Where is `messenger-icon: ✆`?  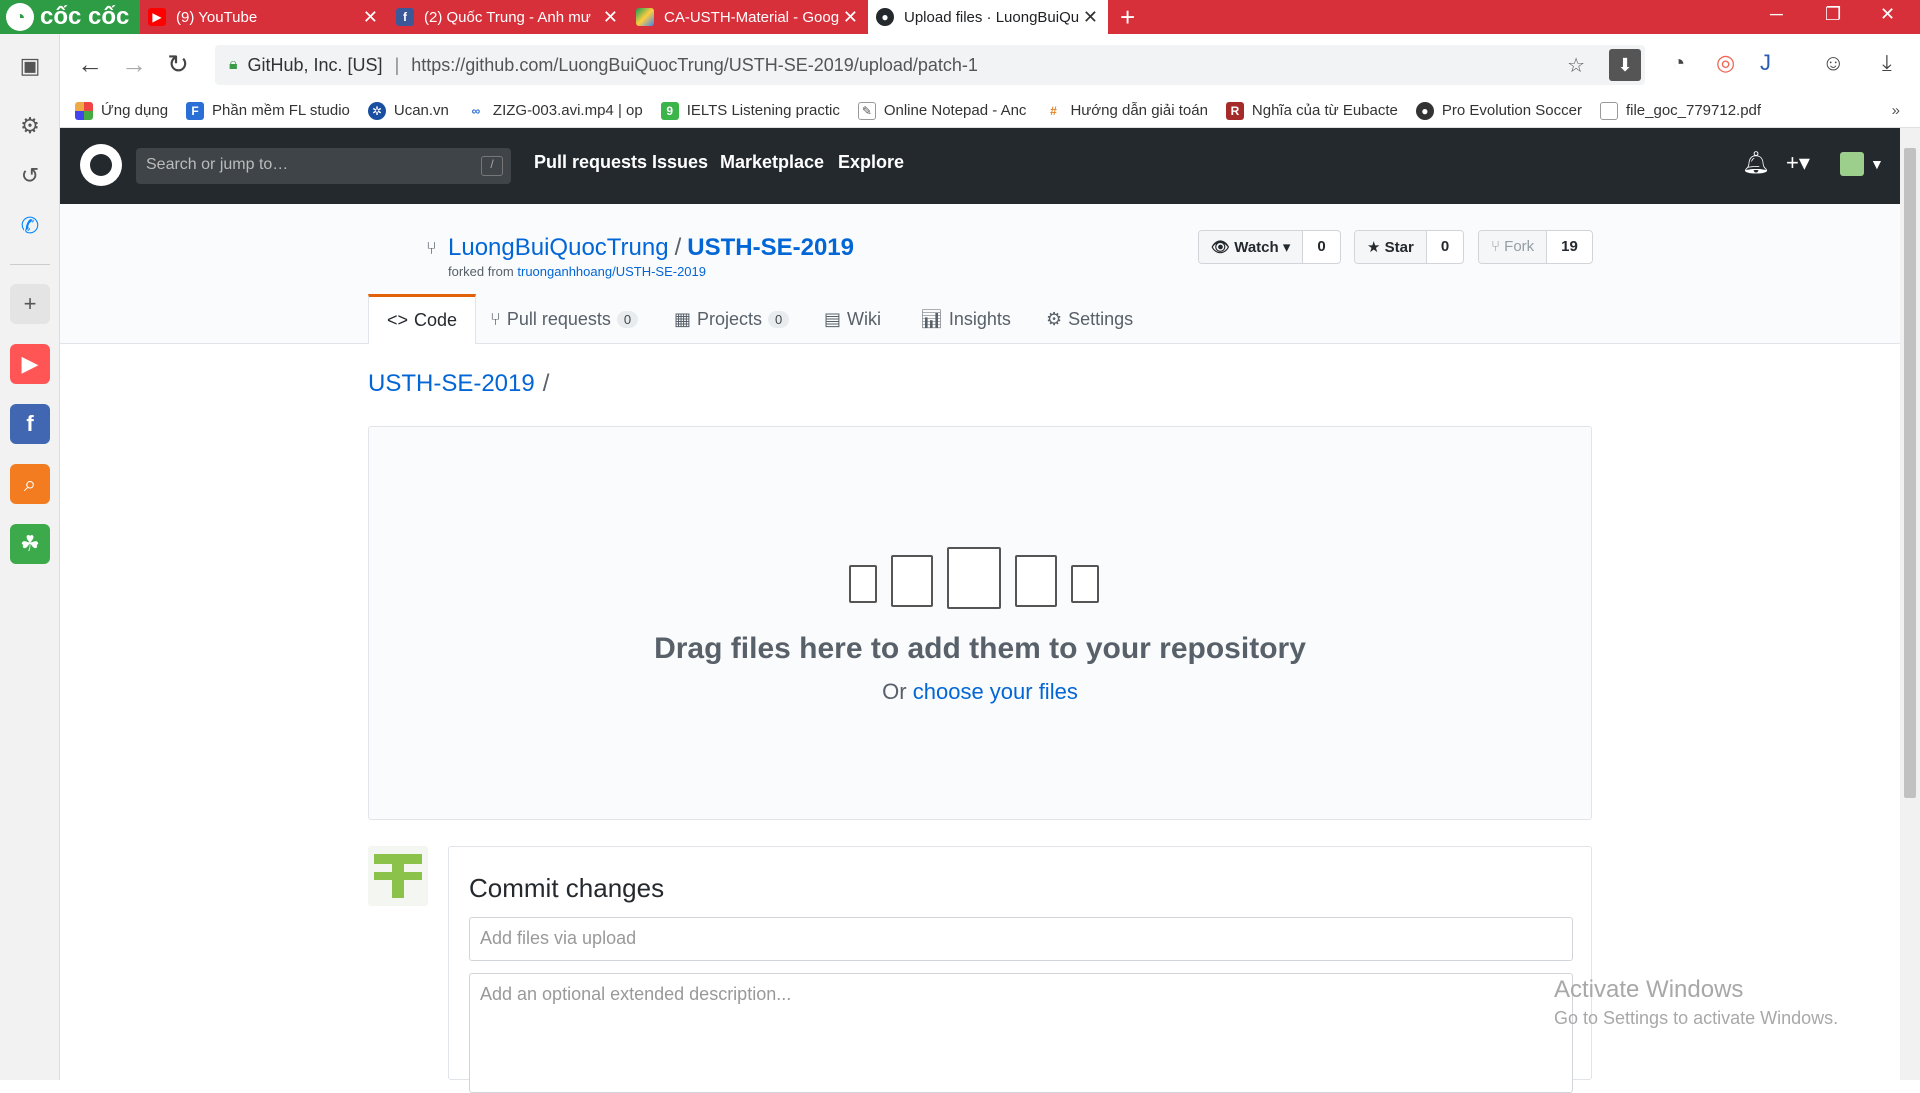 messenger-icon: ✆ is located at coordinates (30, 226).